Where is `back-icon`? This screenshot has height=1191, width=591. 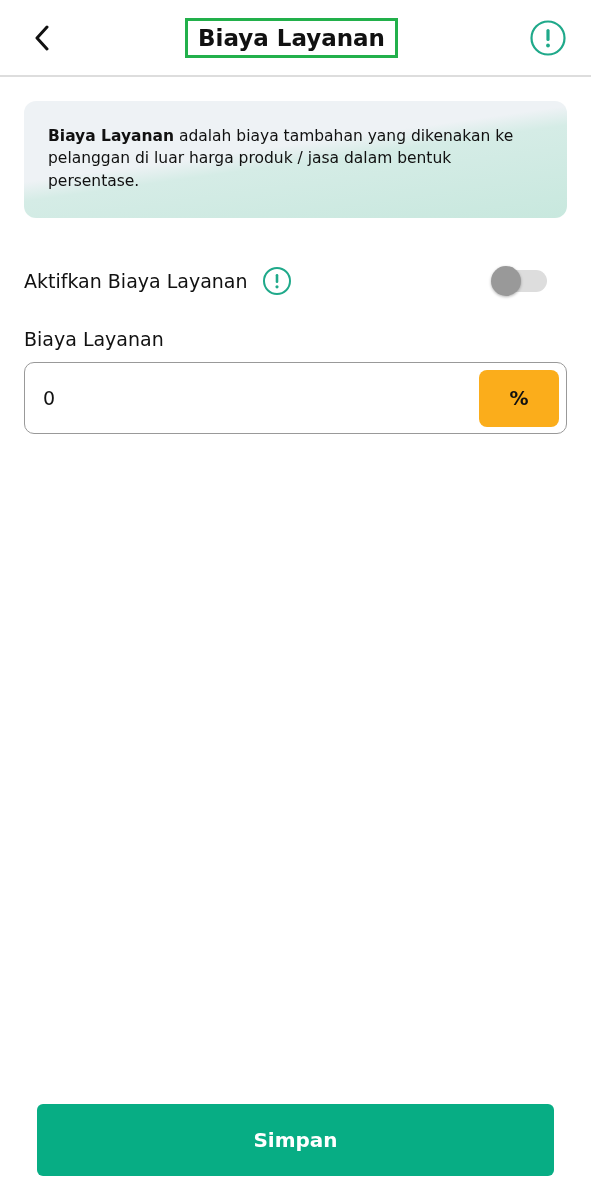 back-icon is located at coordinates (42, 37).